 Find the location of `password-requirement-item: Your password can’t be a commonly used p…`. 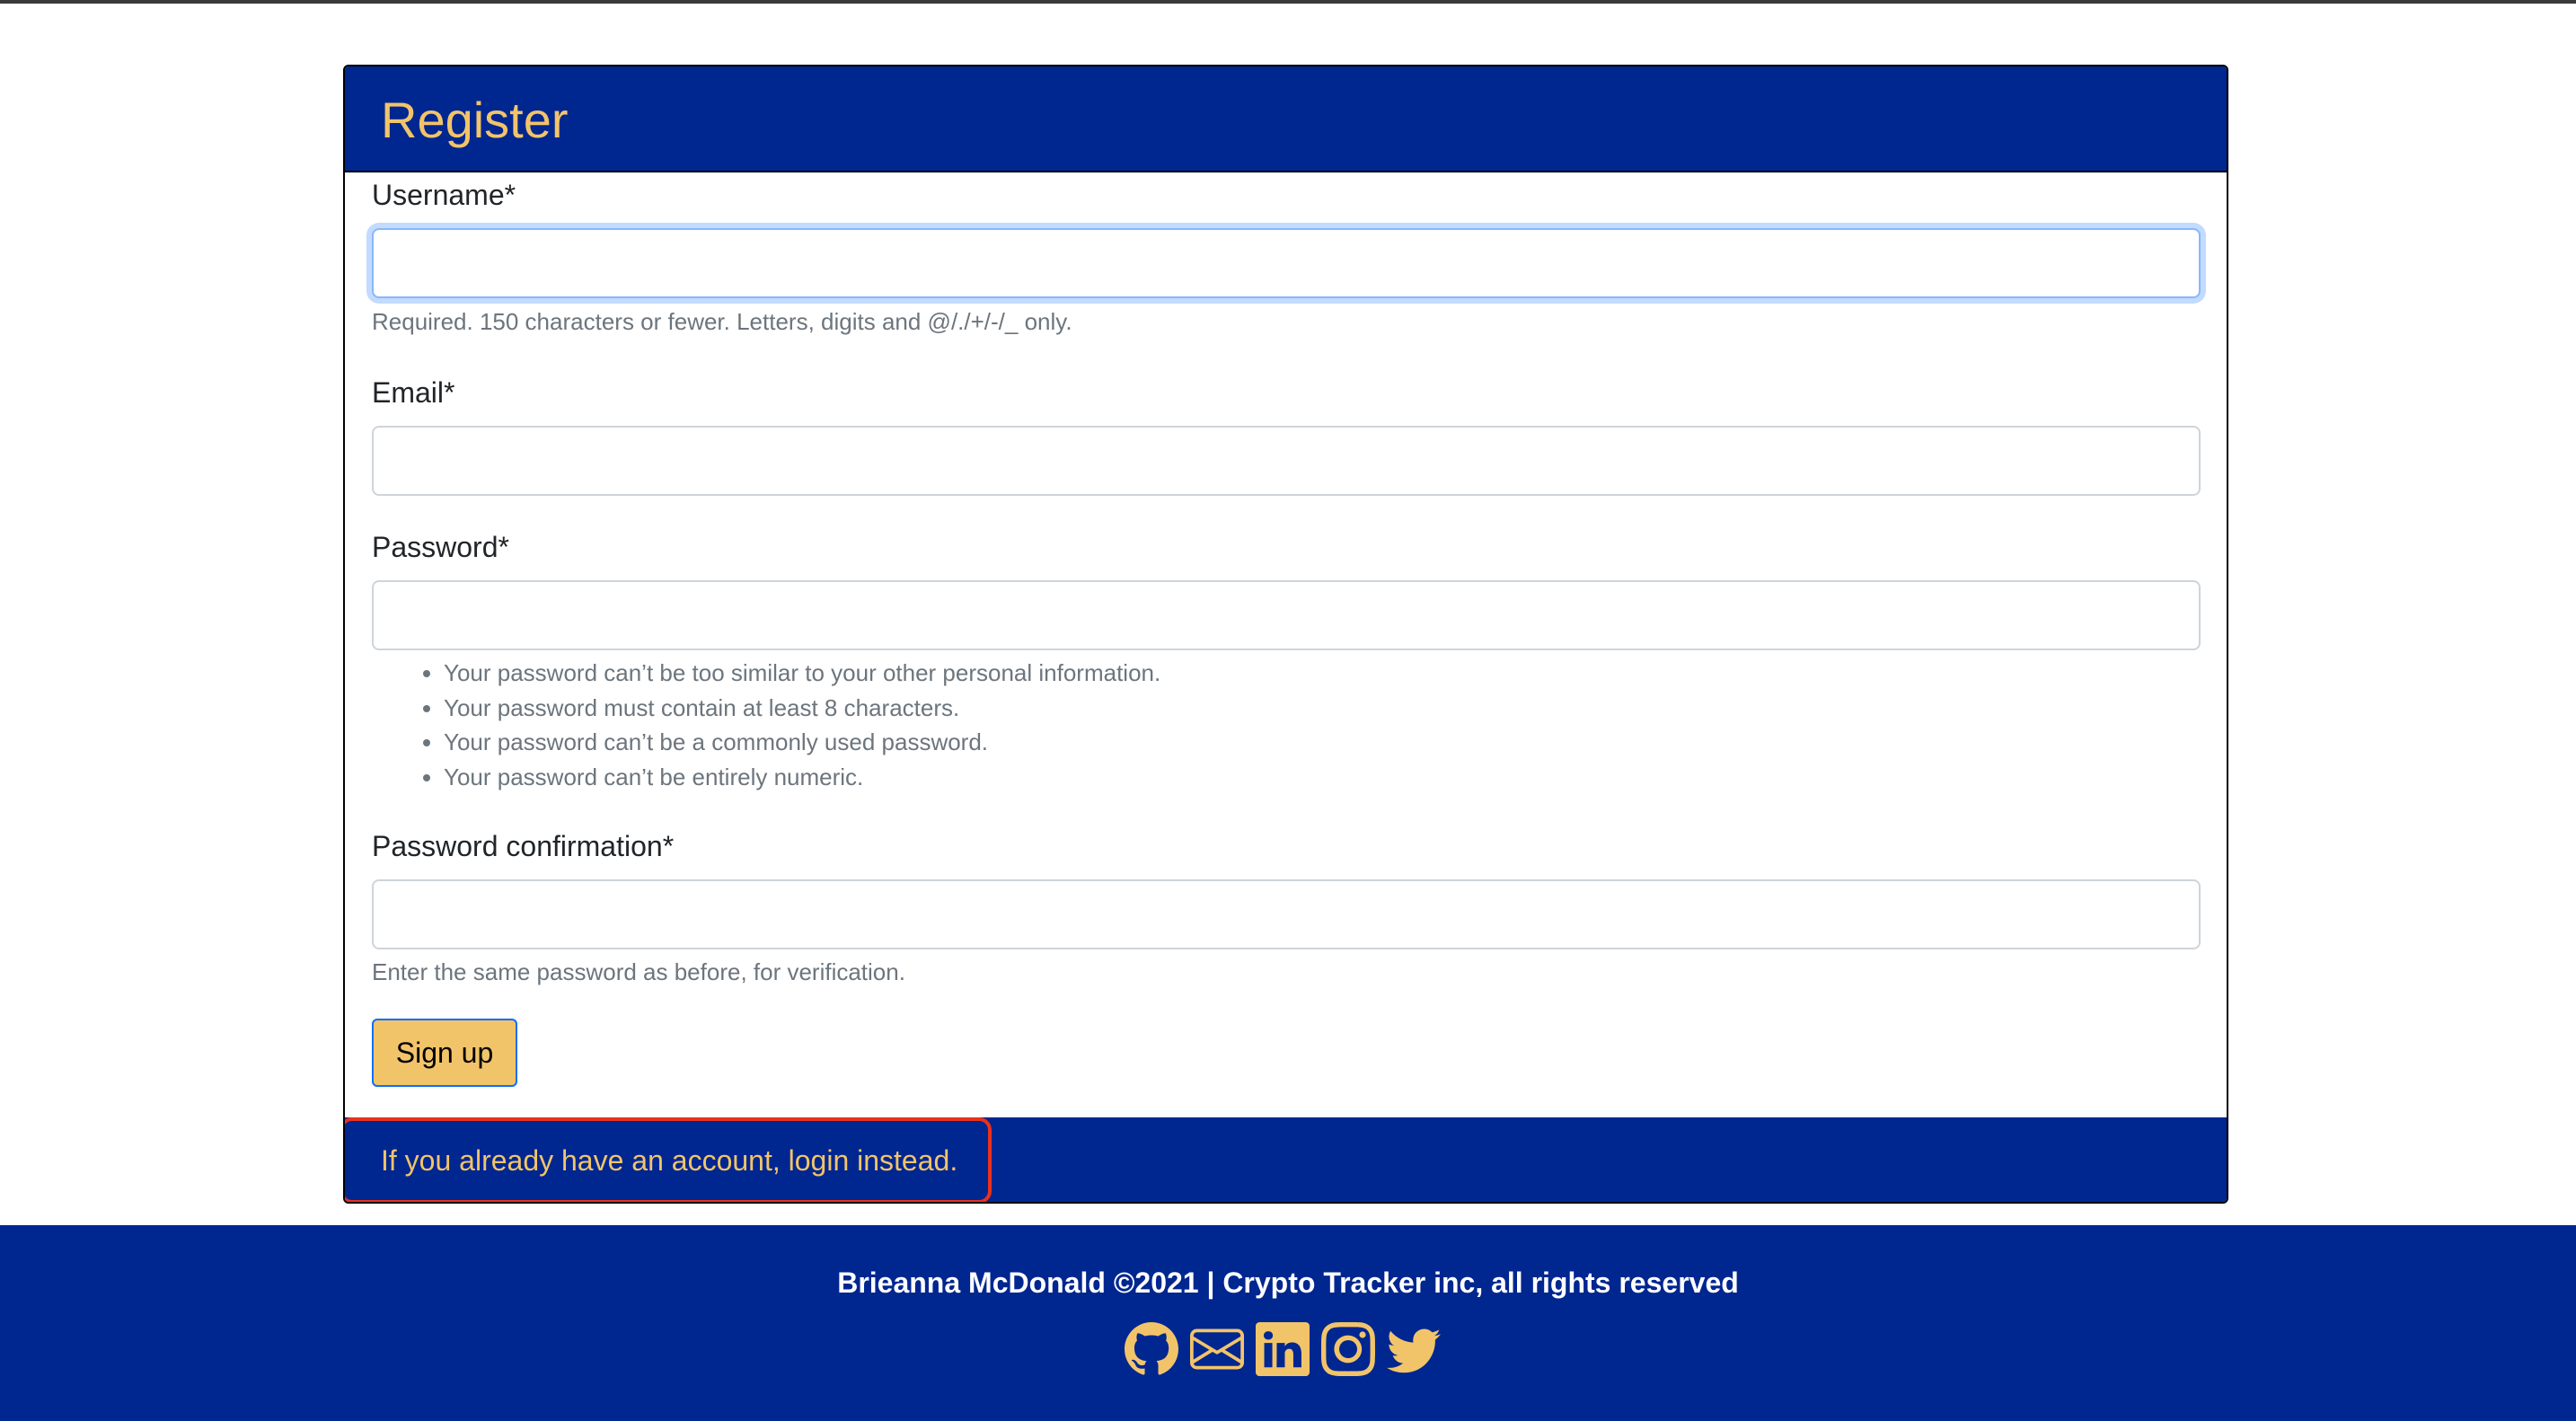

password-requirement-item: Your password can’t be a commonly used p… is located at coordinates (802, 742).